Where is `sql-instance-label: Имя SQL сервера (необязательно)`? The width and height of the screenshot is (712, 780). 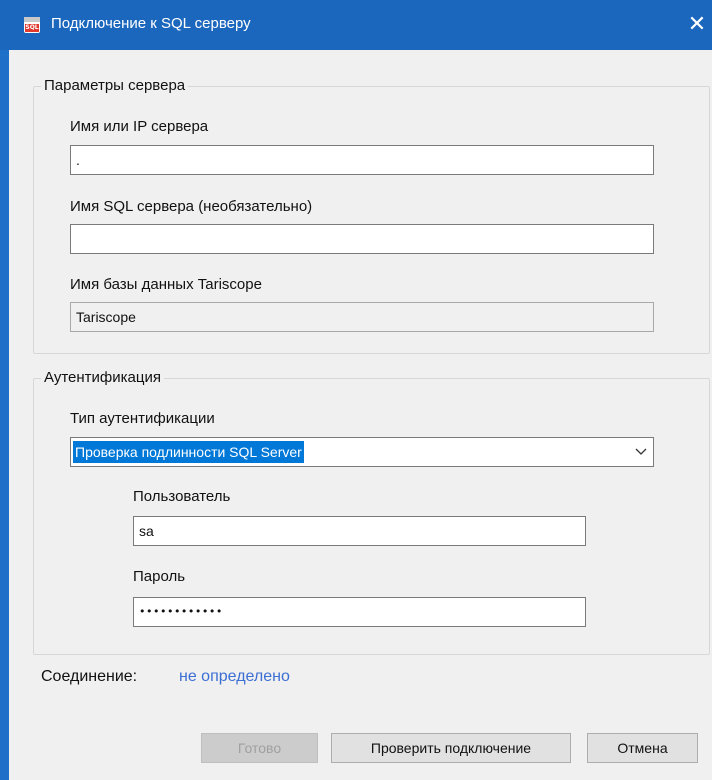
sql-instance-label: Имя SQL сервера (необязательно) is located at coordinates (191, 206).